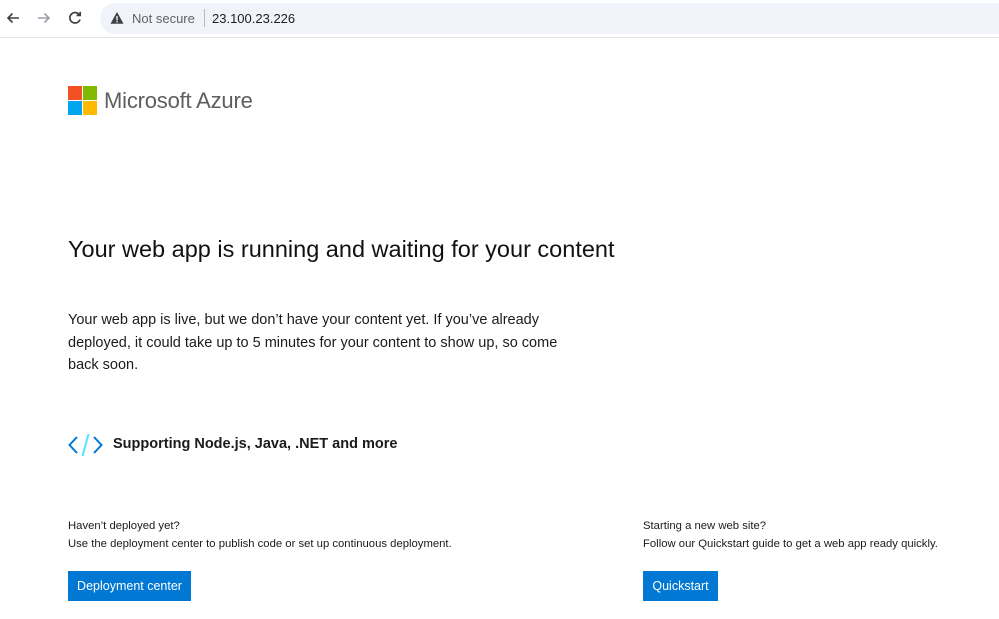 Image resolution: width=999 pixels, height=619 pixels. I want to click on code-icon, so click(85, 445).